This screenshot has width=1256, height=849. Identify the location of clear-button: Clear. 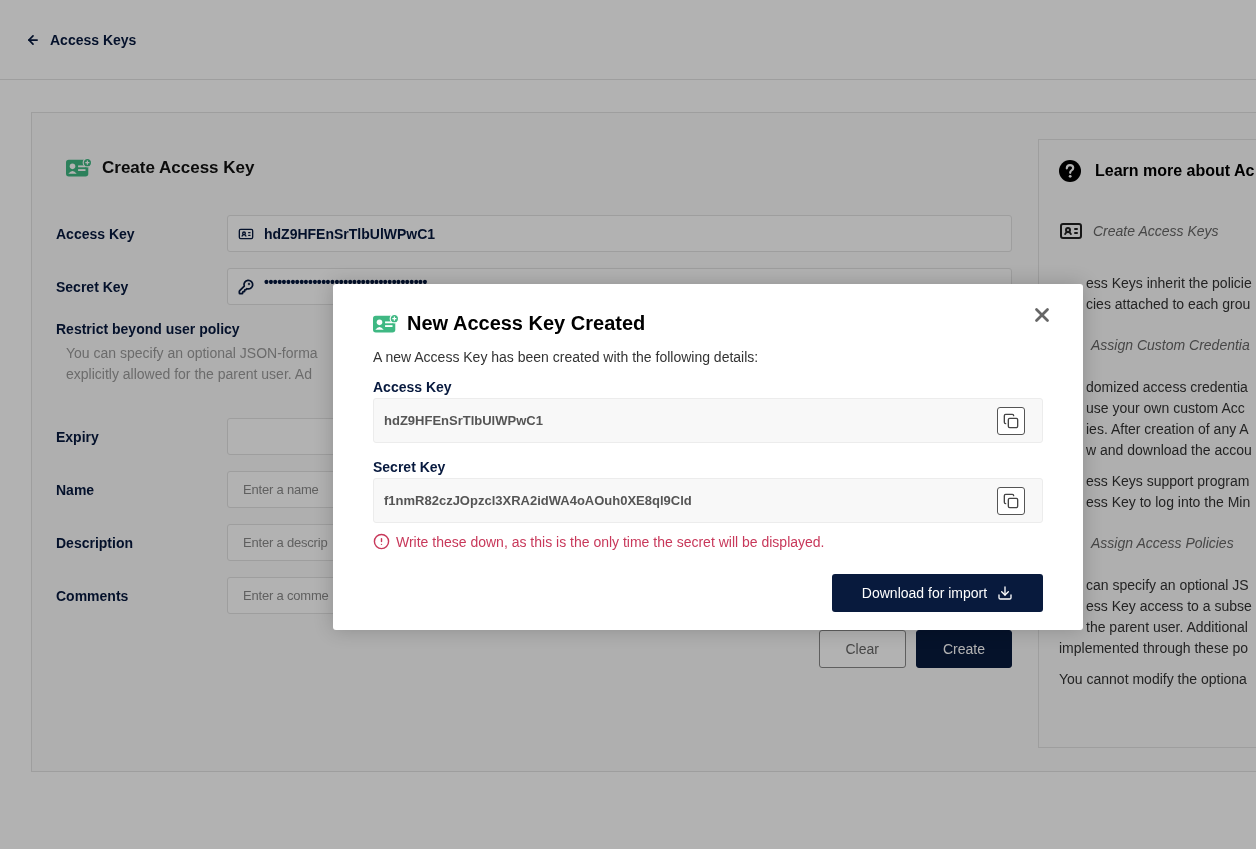
(862, 649).